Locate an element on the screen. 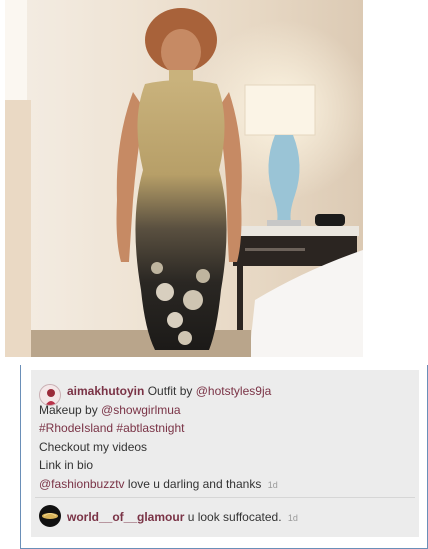  caption-line-1: aimakhutoyin Outfit by @hotstyles9ja is located at coordinates (225, 391).